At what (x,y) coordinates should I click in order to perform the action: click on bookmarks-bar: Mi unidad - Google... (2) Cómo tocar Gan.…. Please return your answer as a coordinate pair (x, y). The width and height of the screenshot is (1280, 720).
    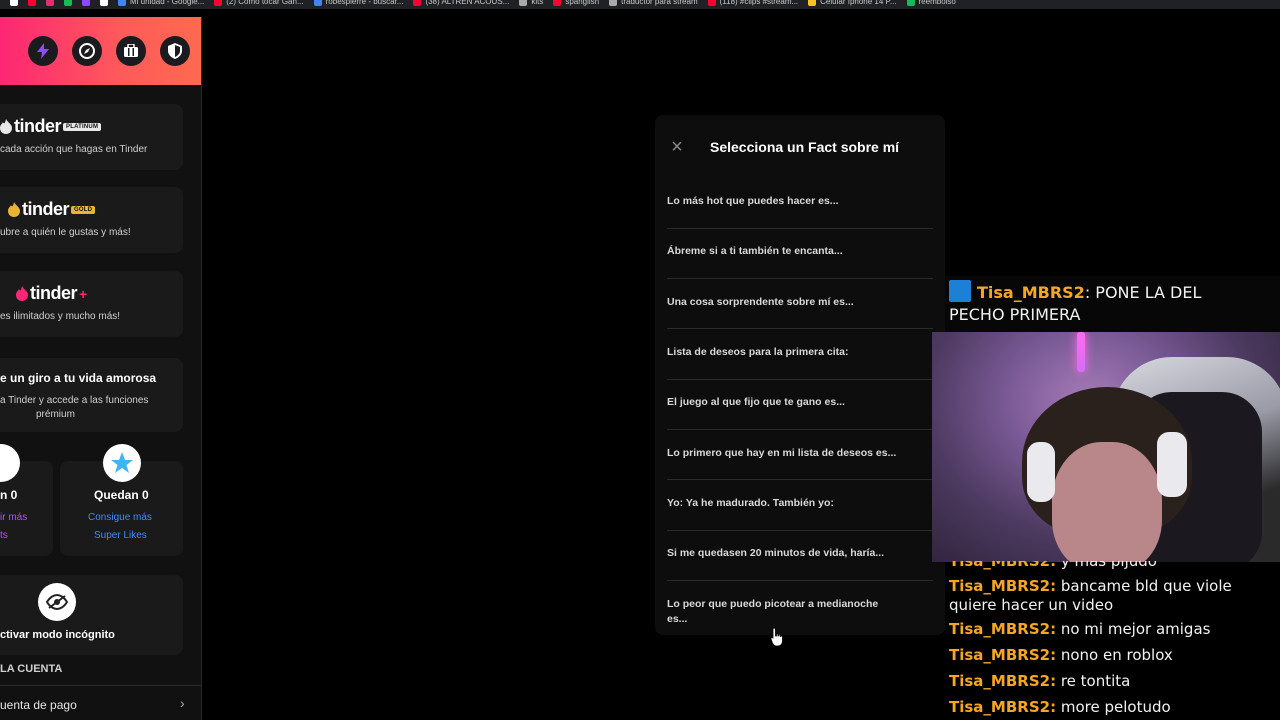
    Looking at the image, I should click on (640, 4).